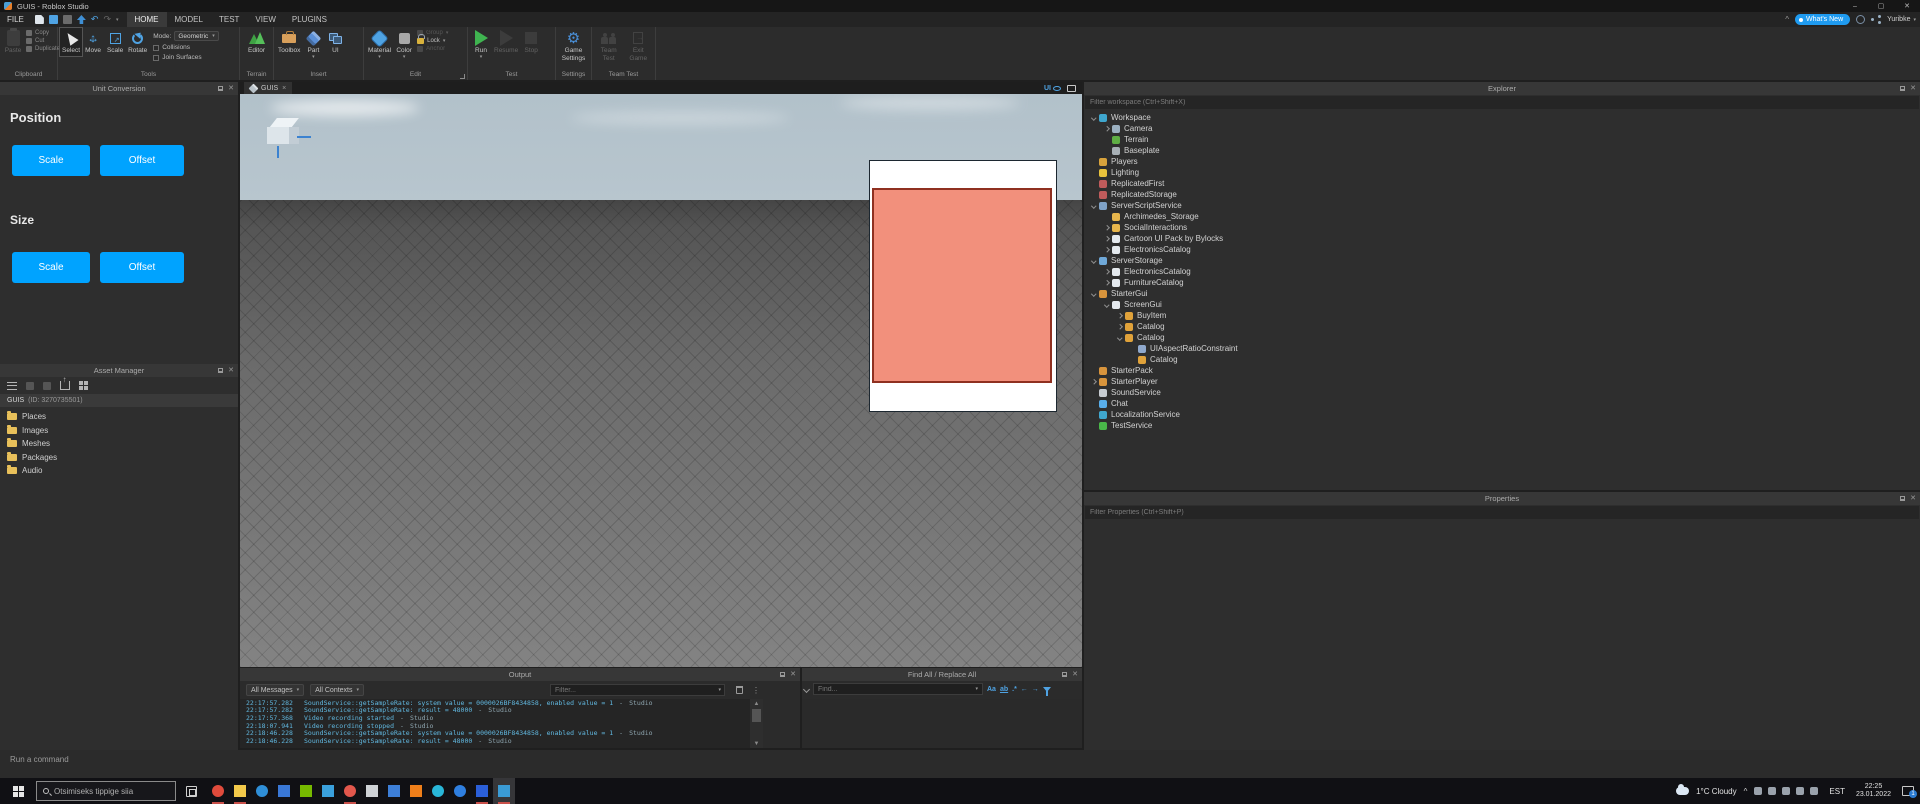  Describe the element at coordinates (196, 36) in the screenshot. I see `mode-dropdown: Geometric ▾` at that location.